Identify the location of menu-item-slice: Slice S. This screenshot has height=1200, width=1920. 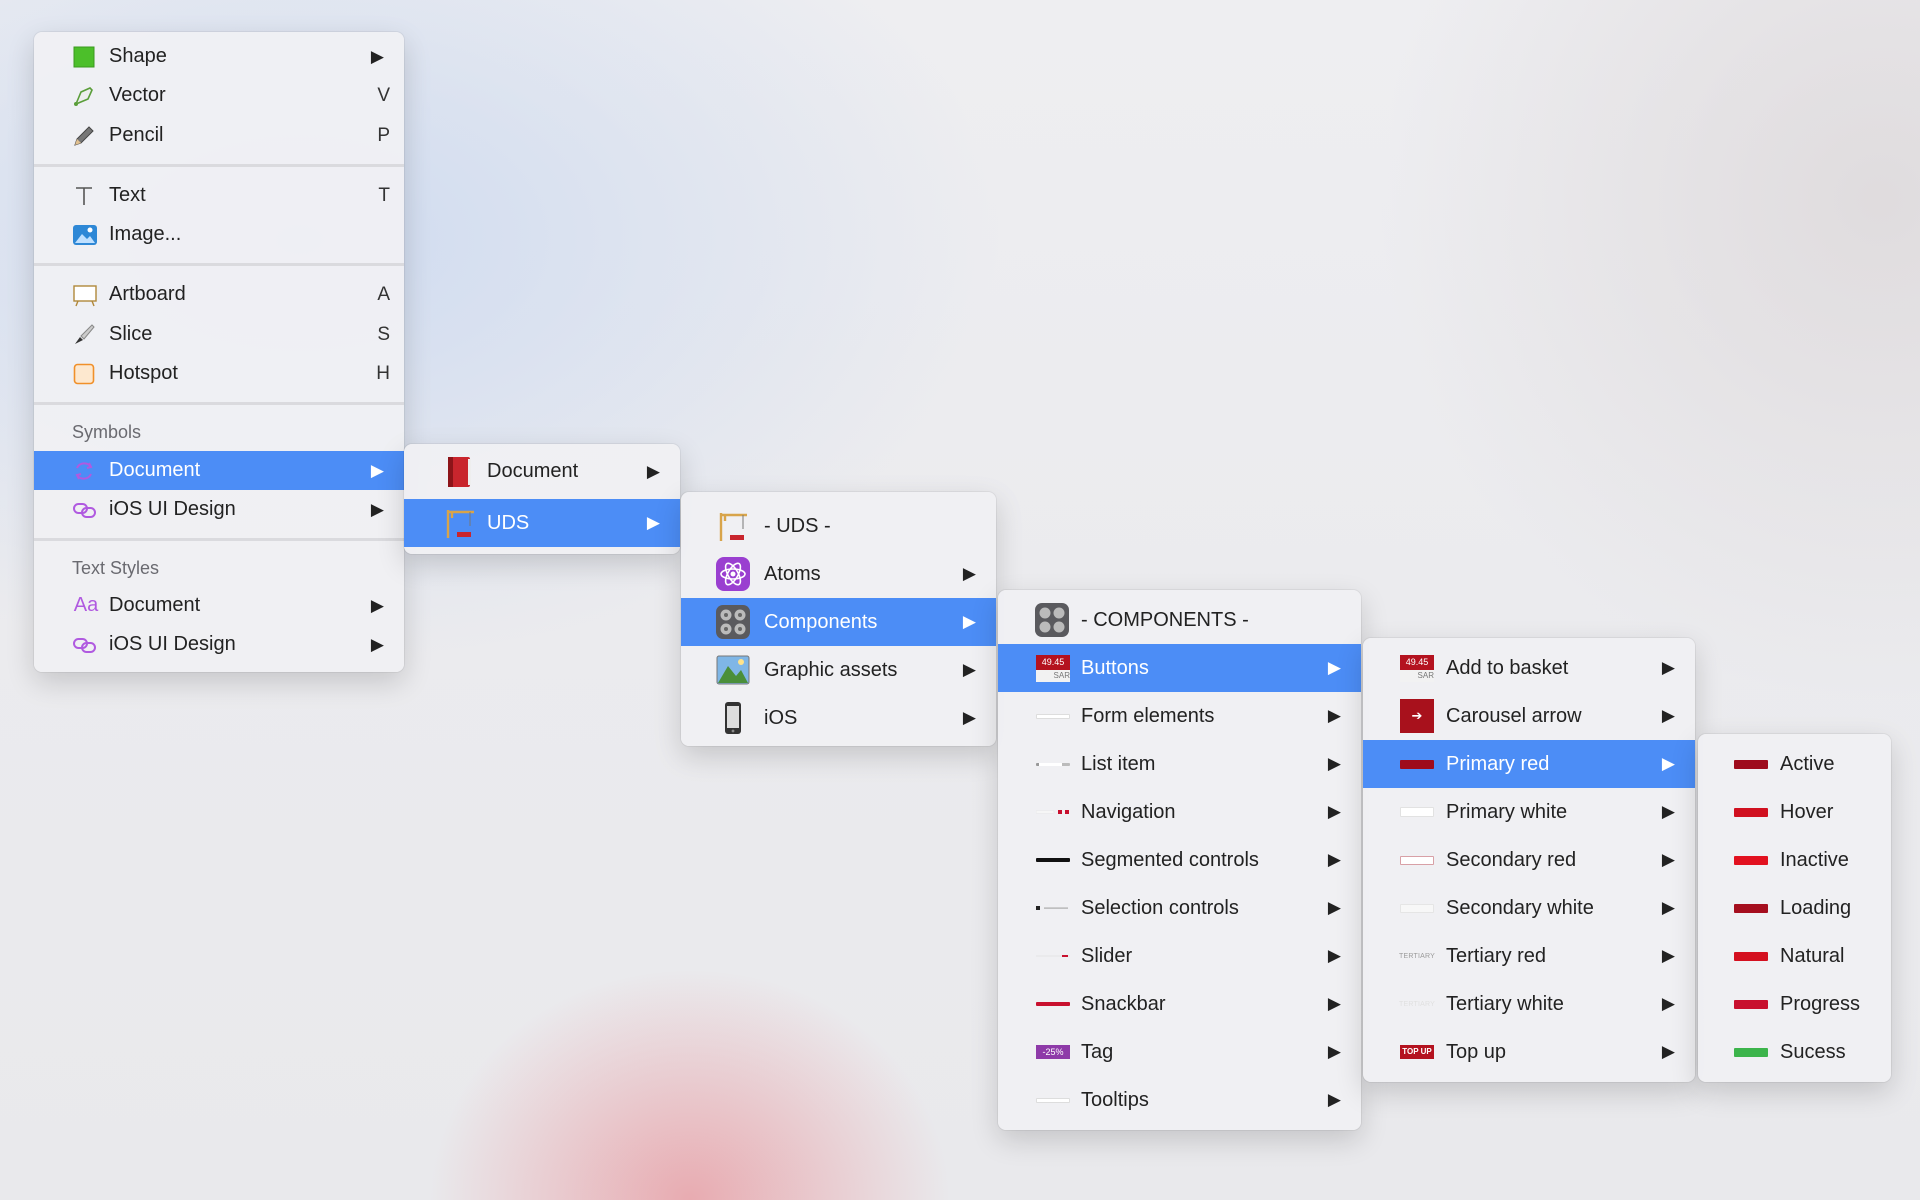
(219, 334).